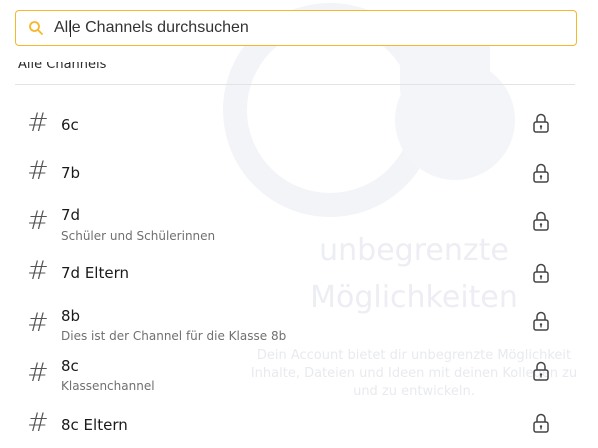 Image resolution: width=598 pixels, height=448 pixels. What do you see at coordinates (299, 376) in the screenshot?
I see `channel-row-8c: # 8c Klassenchannel` at bounding box center [299, 376].